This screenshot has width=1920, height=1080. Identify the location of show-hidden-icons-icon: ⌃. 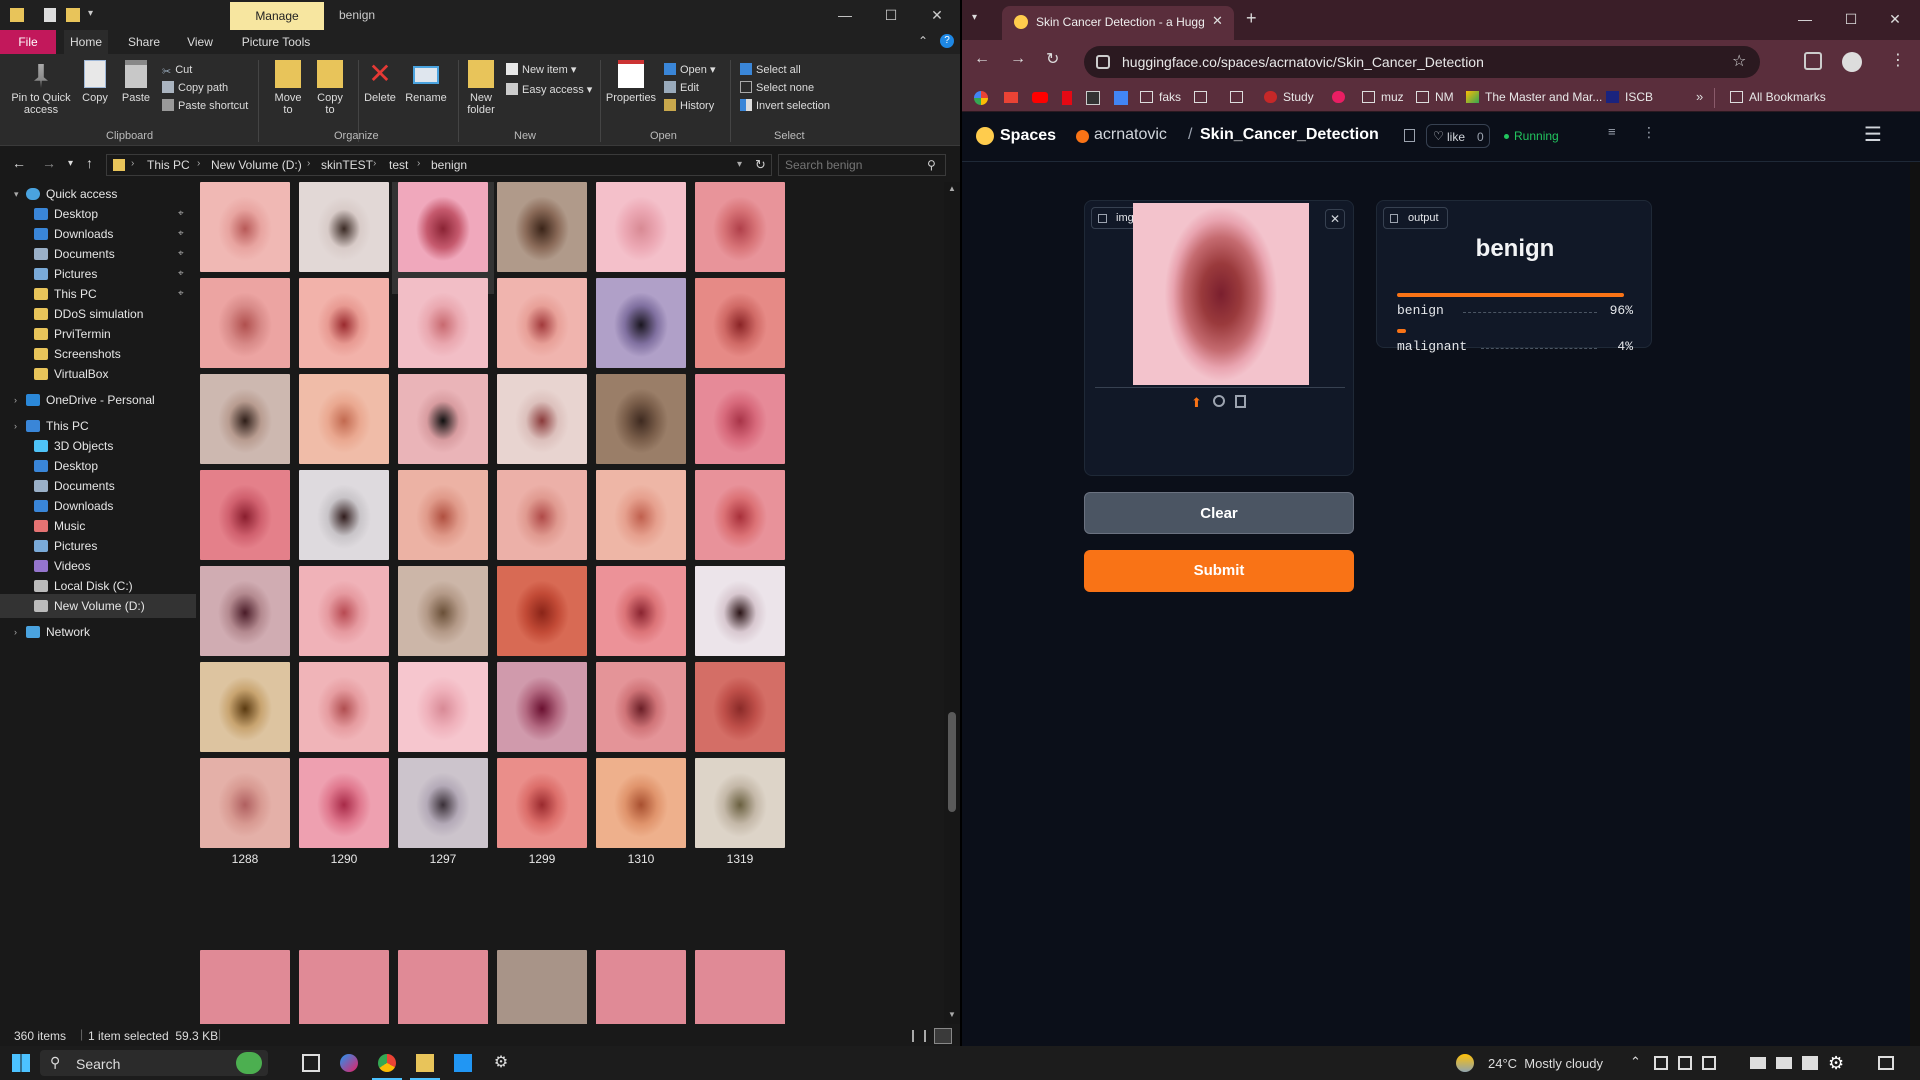
(1635, 1062).